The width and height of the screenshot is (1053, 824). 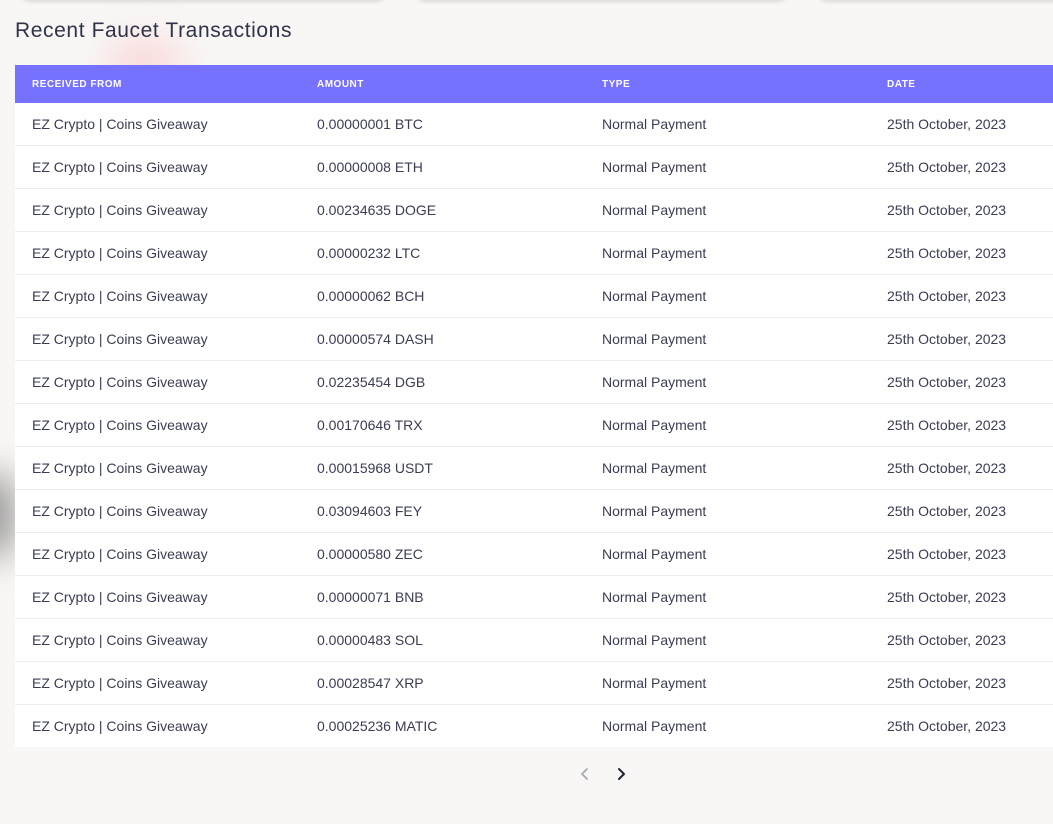 I want to click on cell-amount: 0.00000232 LTC, so click(x=442, y=253).